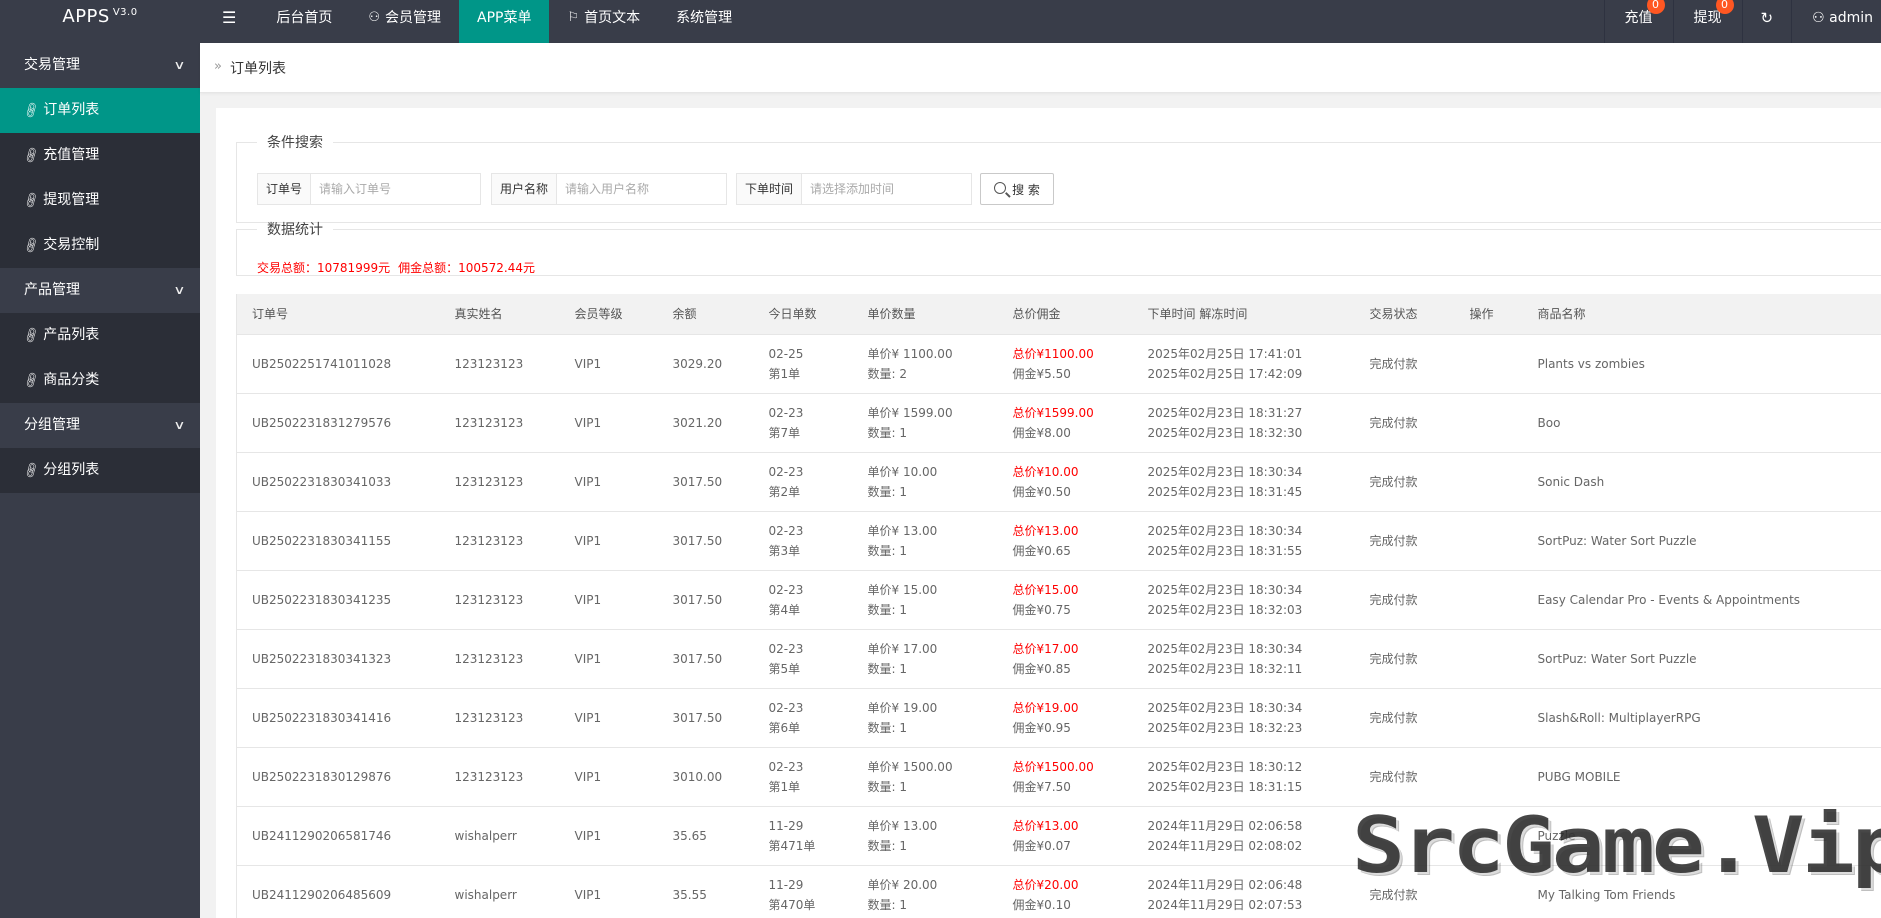 This screenshot has height=918, width=1881. Describe the element at coordinates (499, 314) in the screenshot. I see `column-header: 真实姓名` at that location.